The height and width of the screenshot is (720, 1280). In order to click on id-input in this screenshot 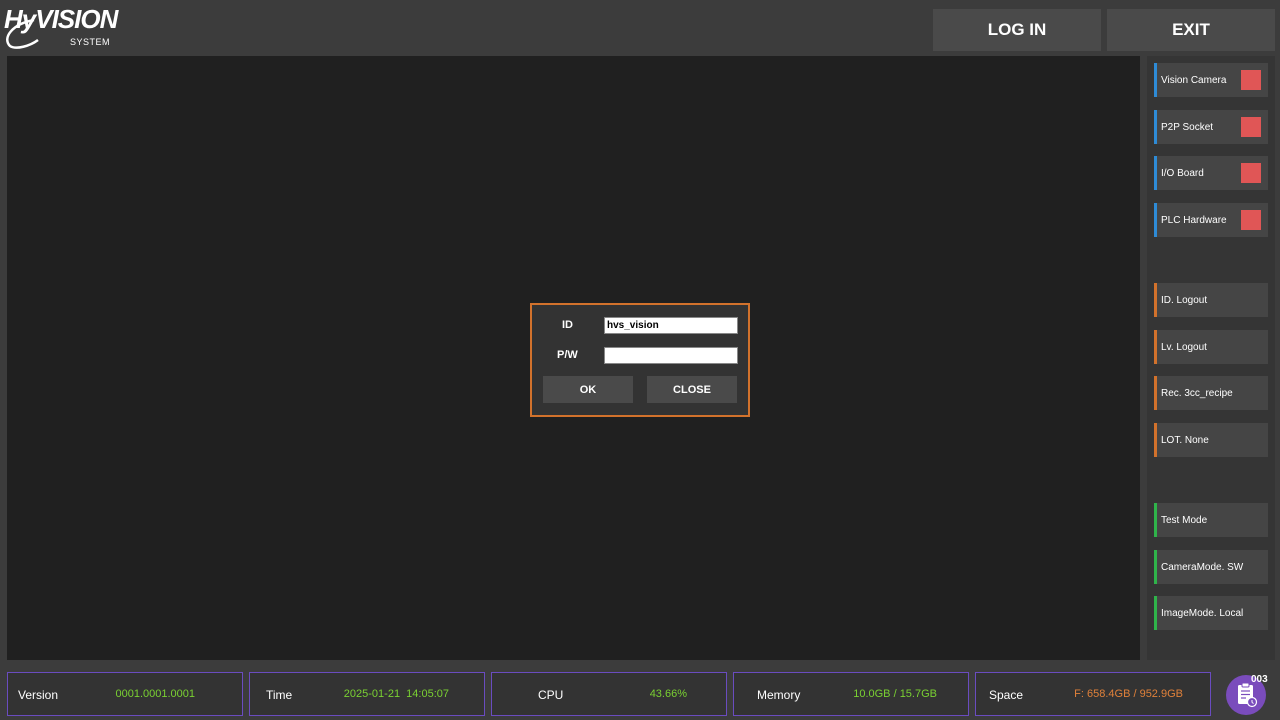, I will do `click(671, 325)`.